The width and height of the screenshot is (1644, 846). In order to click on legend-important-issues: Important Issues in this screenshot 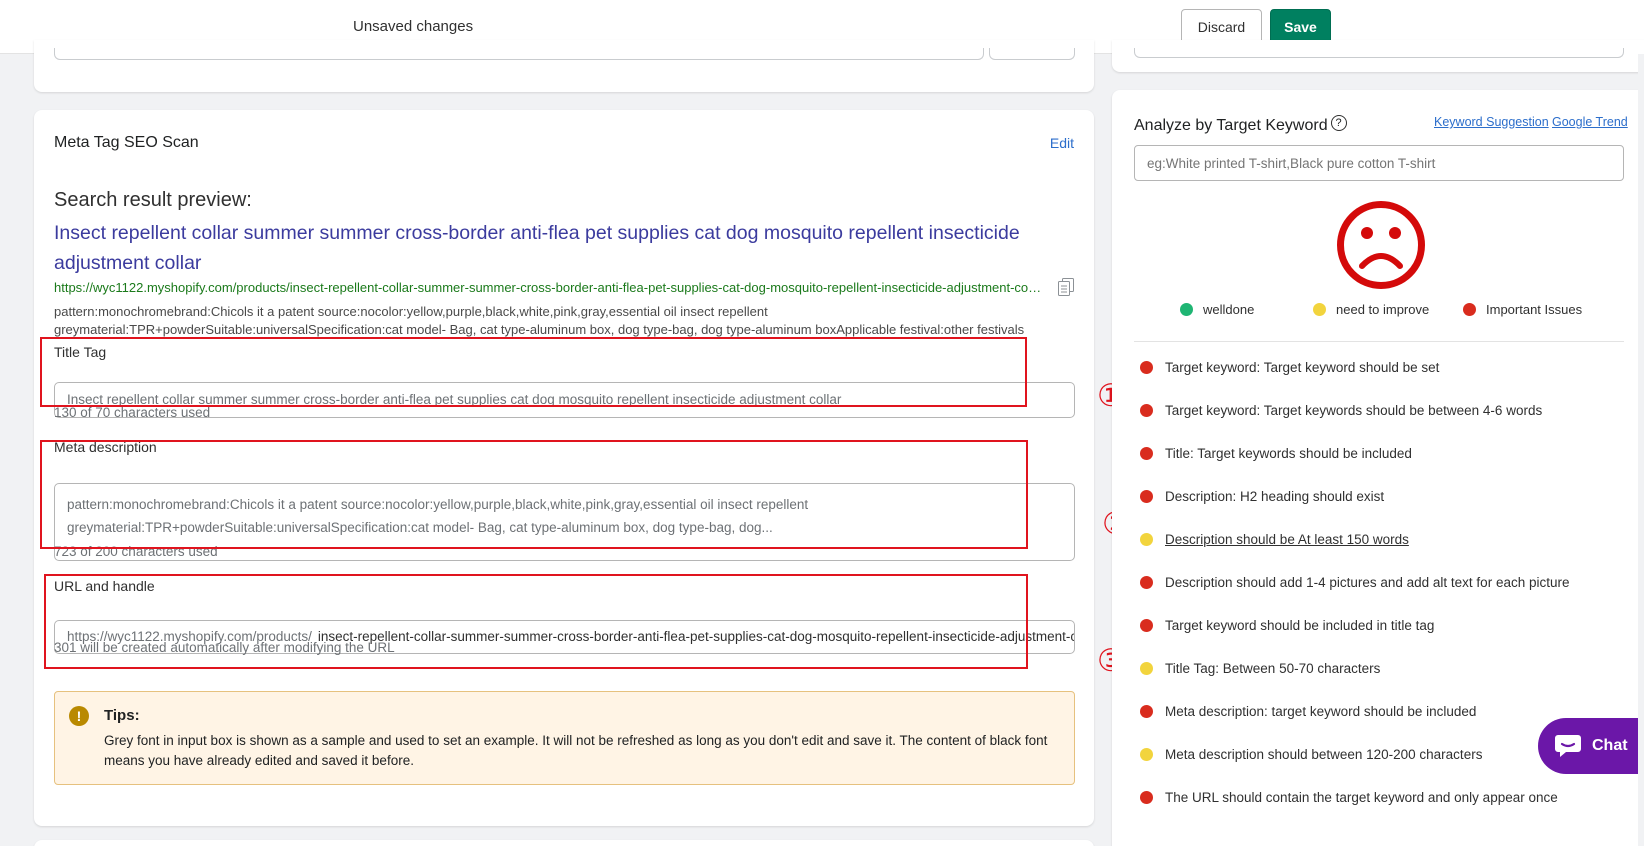, I will do `click(1522, 309)`.